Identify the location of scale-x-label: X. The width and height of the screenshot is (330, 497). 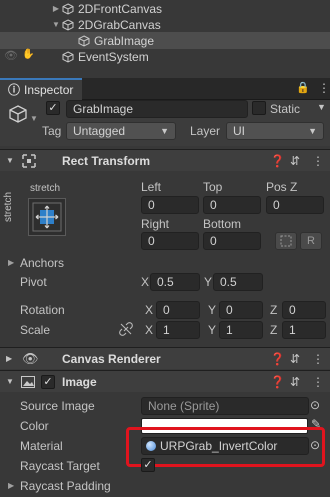
(149, 330).